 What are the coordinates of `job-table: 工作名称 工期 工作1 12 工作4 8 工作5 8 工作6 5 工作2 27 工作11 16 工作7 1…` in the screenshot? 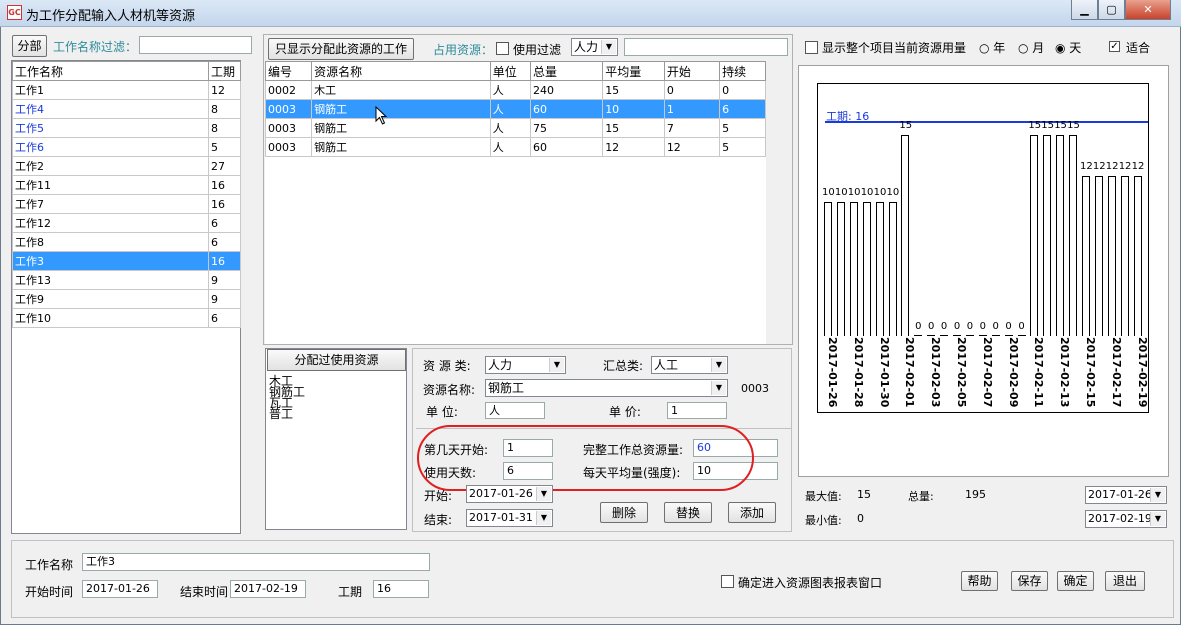 It's located at (126, 194).